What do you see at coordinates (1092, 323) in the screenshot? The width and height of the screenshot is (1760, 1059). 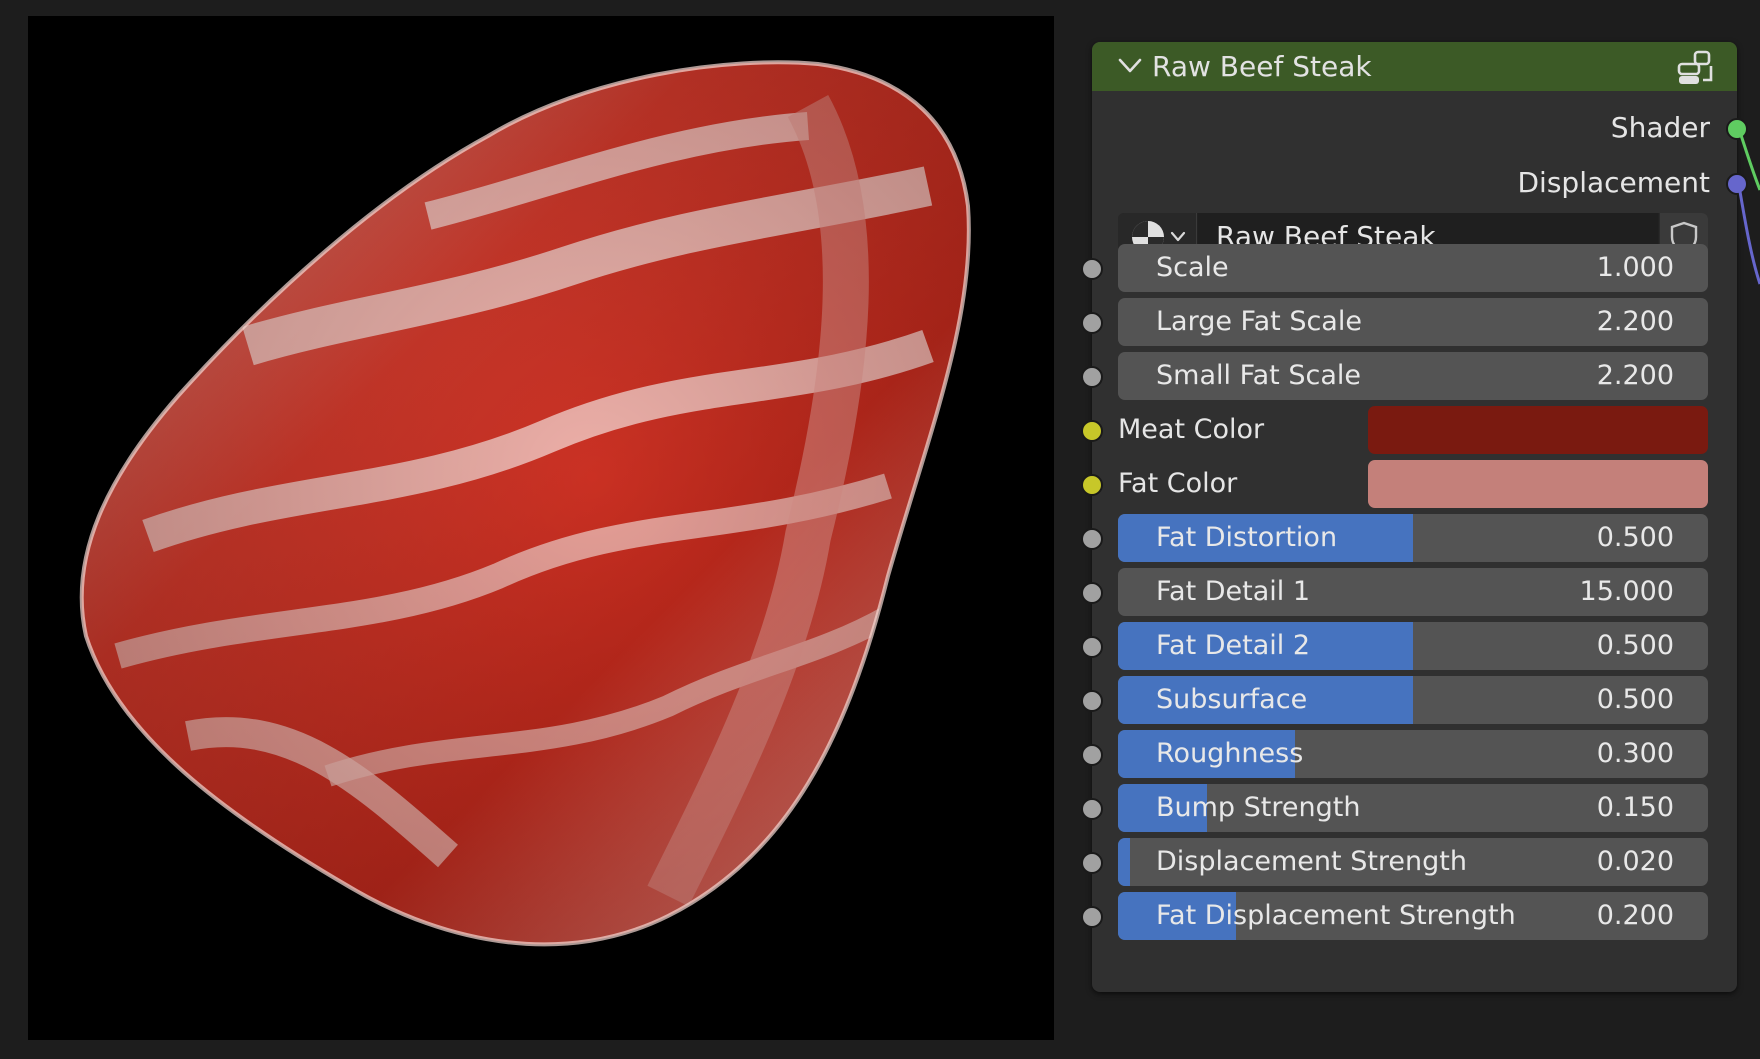 I see `input-socket-large-fat-scale` at bounding box center [1092, 323].